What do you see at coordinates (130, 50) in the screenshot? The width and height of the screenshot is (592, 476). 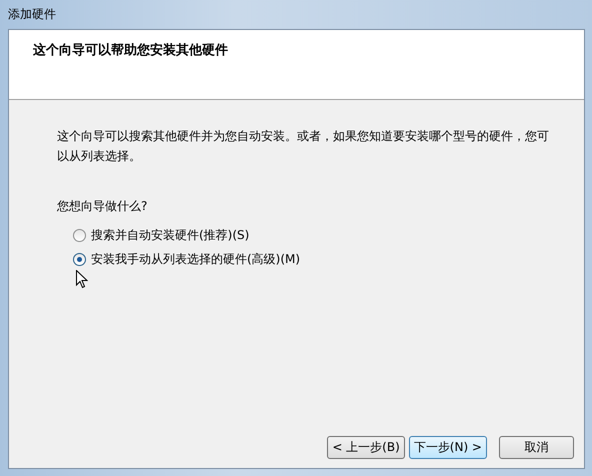 I see `header-title: 这个向导可以帮助您安装其他硬件` at bounding box center [130, 50].